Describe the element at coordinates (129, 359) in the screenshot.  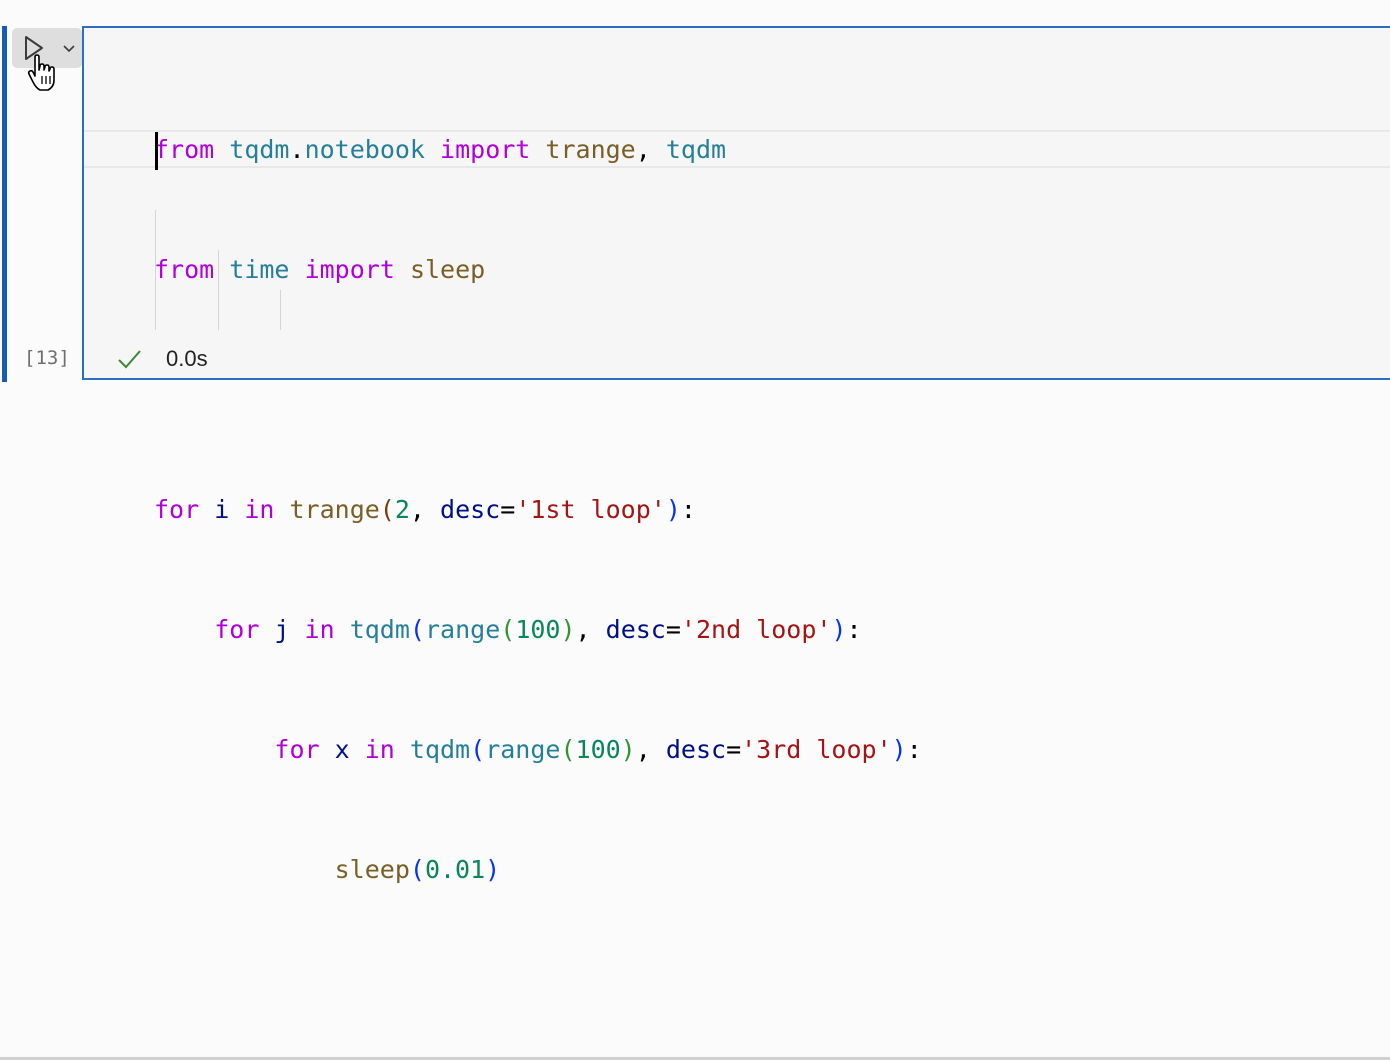
I see `check-icon` at that location.